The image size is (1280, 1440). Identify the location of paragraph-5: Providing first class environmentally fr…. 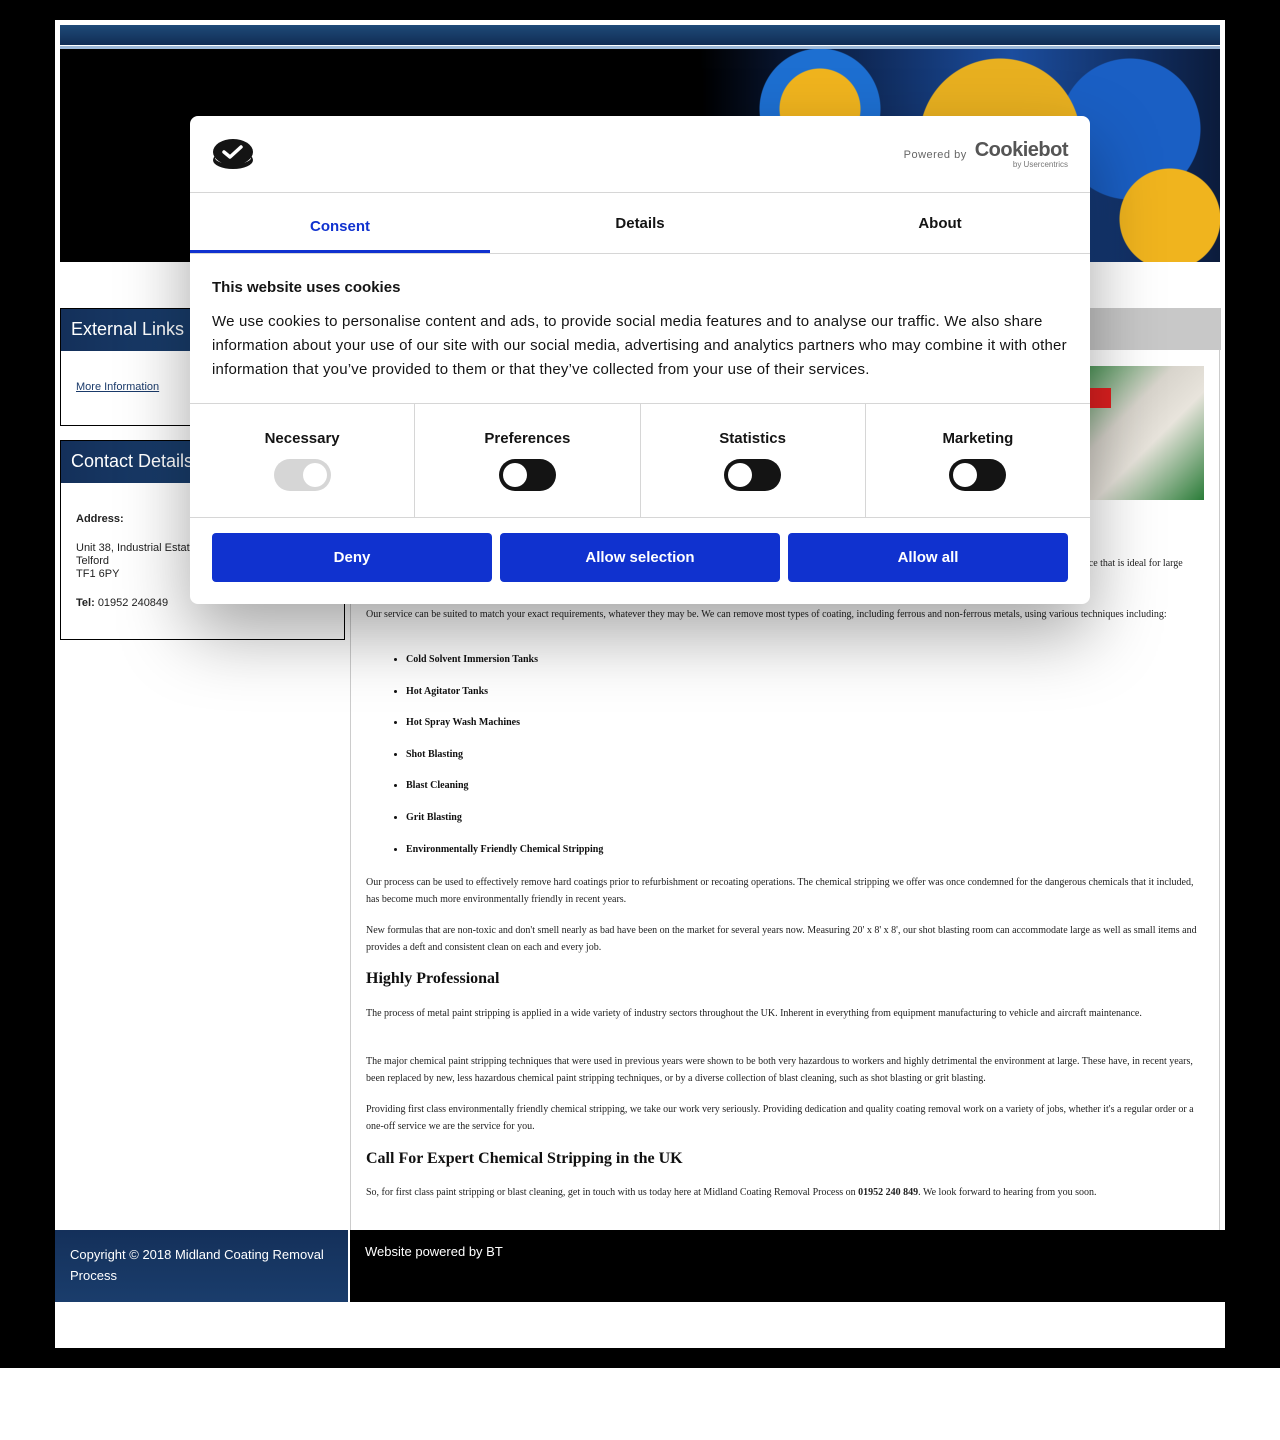
(780, 1118).